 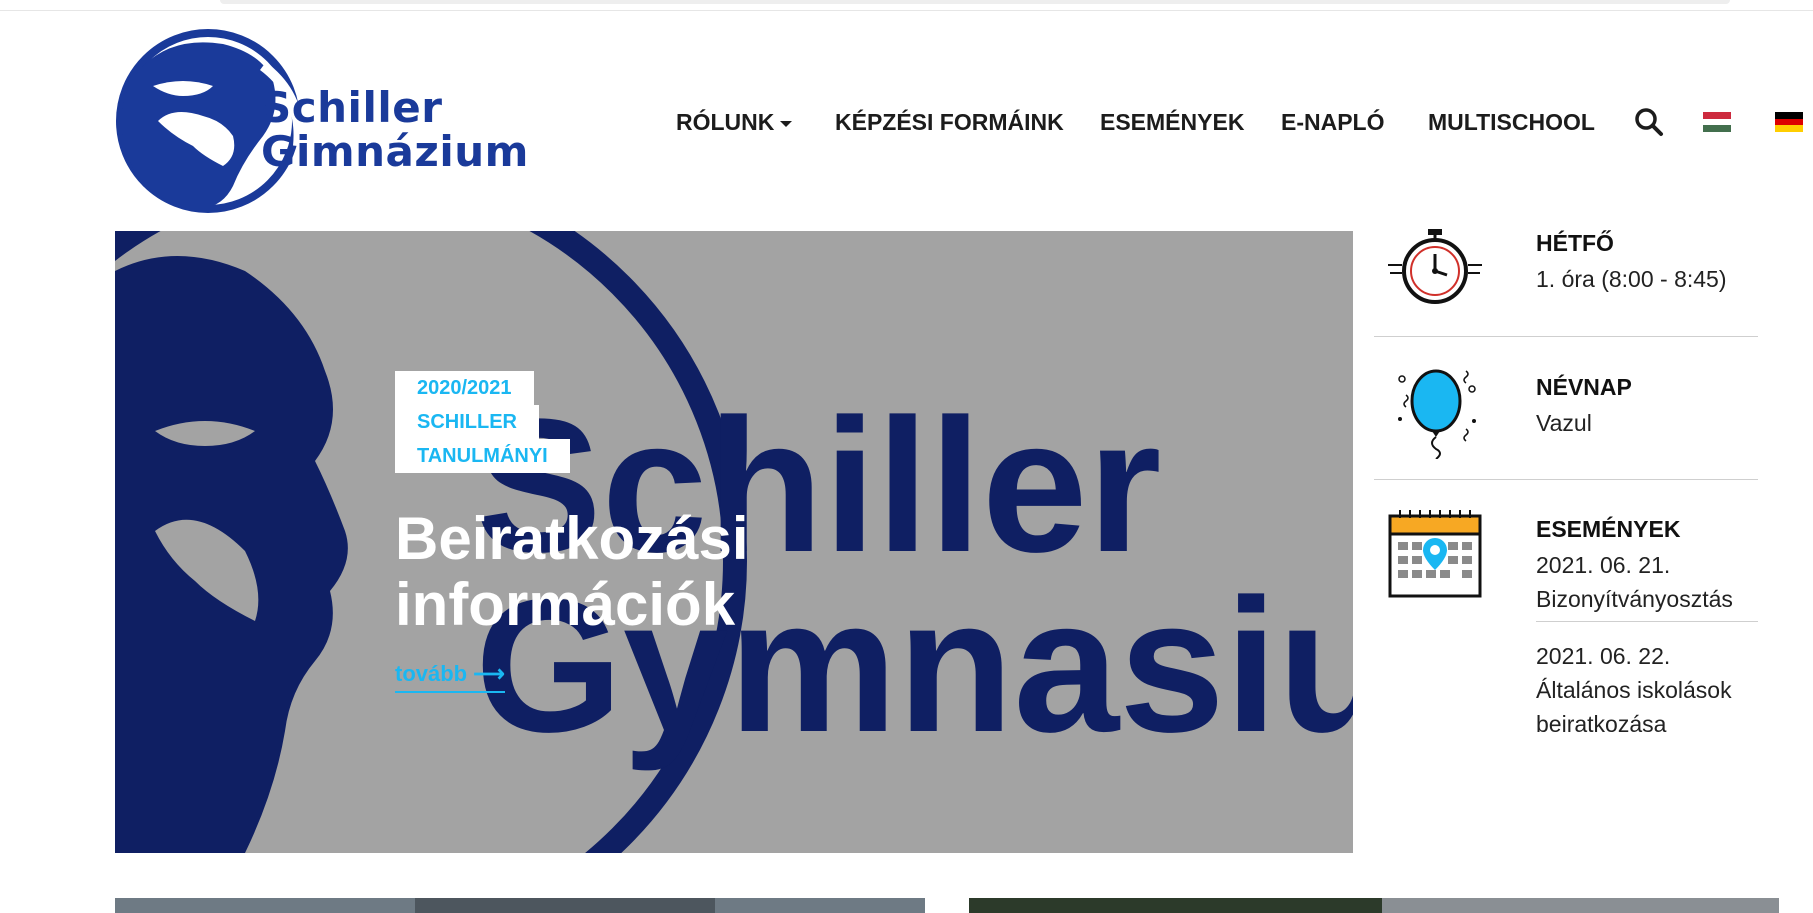 What do you see at coordinates (1603, 565) in the screenshot?
I see `event-date: 2021. 06. 21.` at bounding box center [1603, 565].